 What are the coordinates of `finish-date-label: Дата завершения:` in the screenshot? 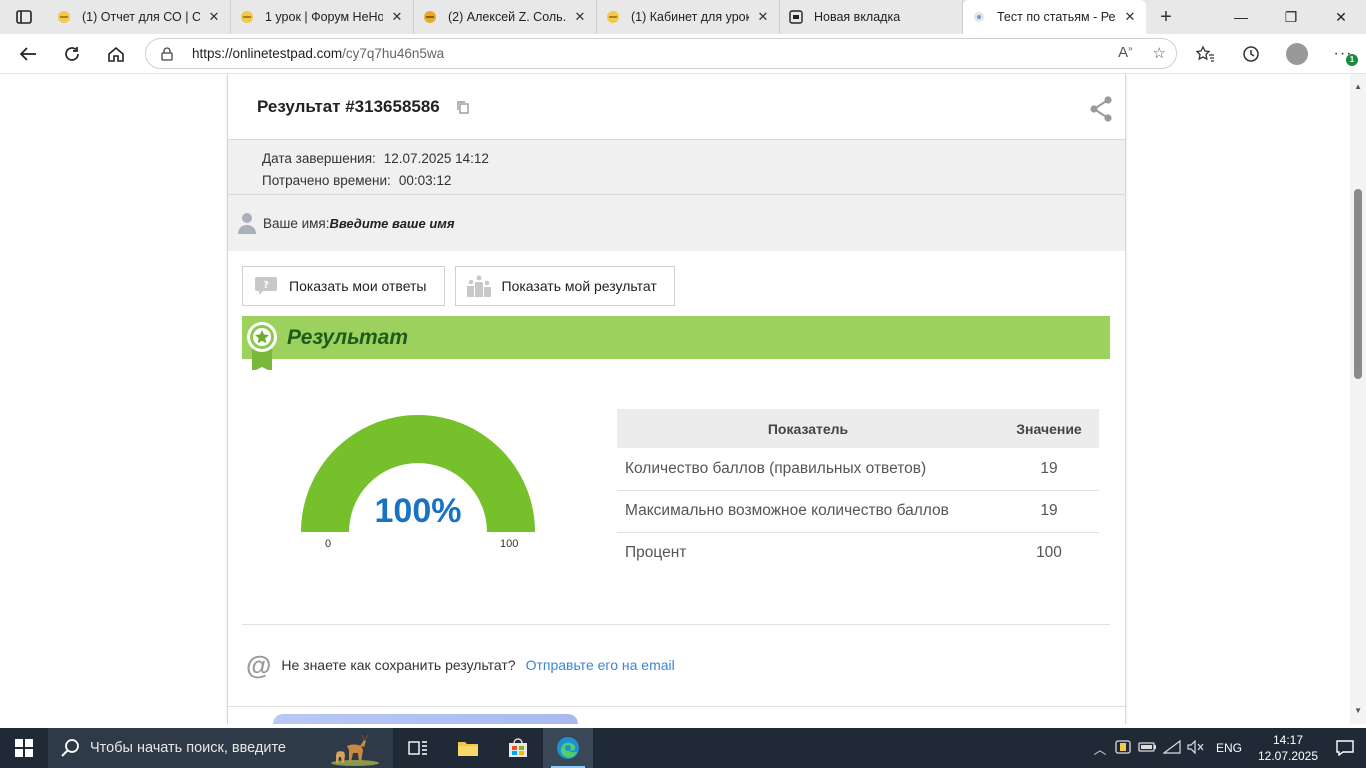 It's located at (319, 158).